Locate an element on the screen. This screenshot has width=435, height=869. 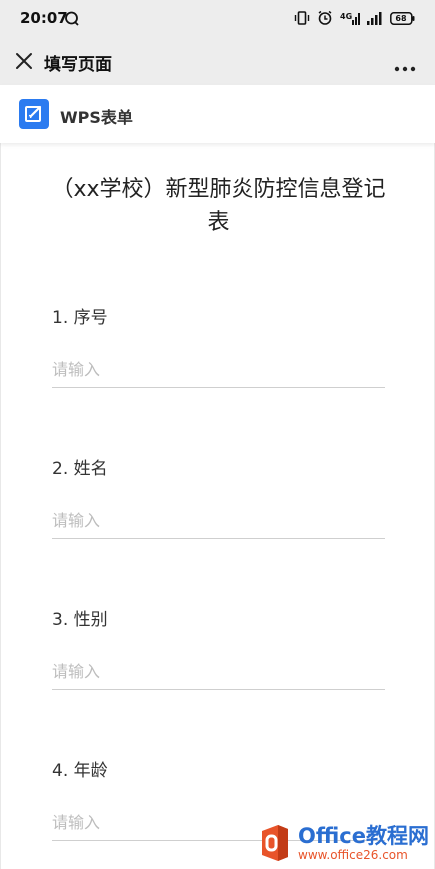
signal-4g-icon: 4G is located at coordinates (350, 18).